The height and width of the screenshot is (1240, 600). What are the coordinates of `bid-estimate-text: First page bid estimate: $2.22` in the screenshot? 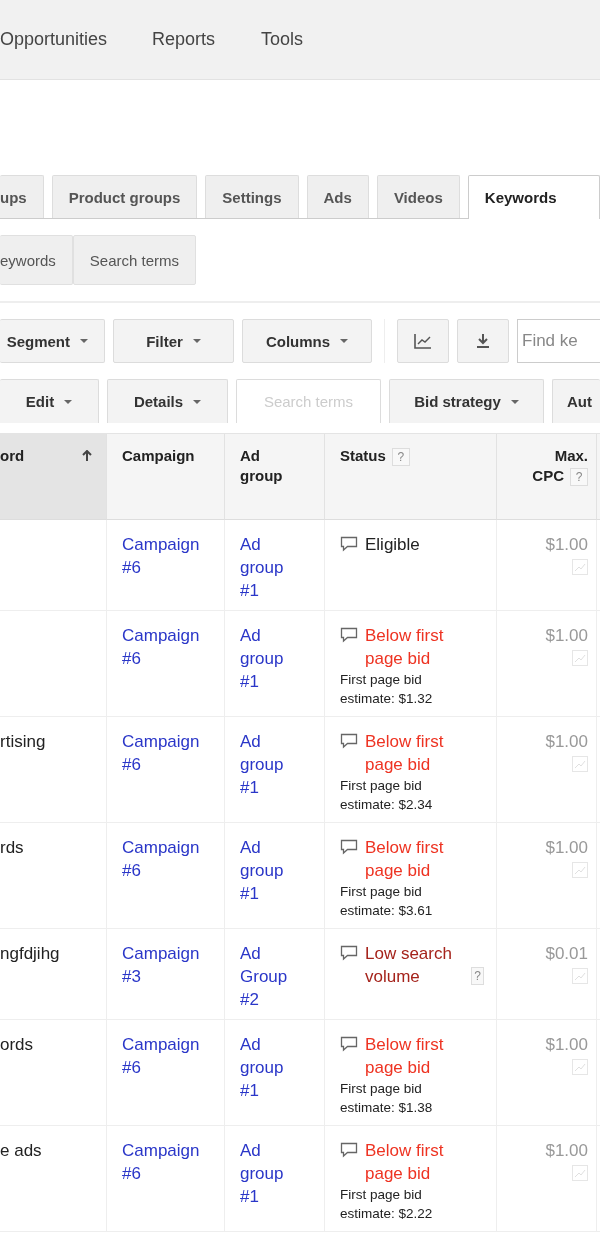 It's located at (387, 1204).